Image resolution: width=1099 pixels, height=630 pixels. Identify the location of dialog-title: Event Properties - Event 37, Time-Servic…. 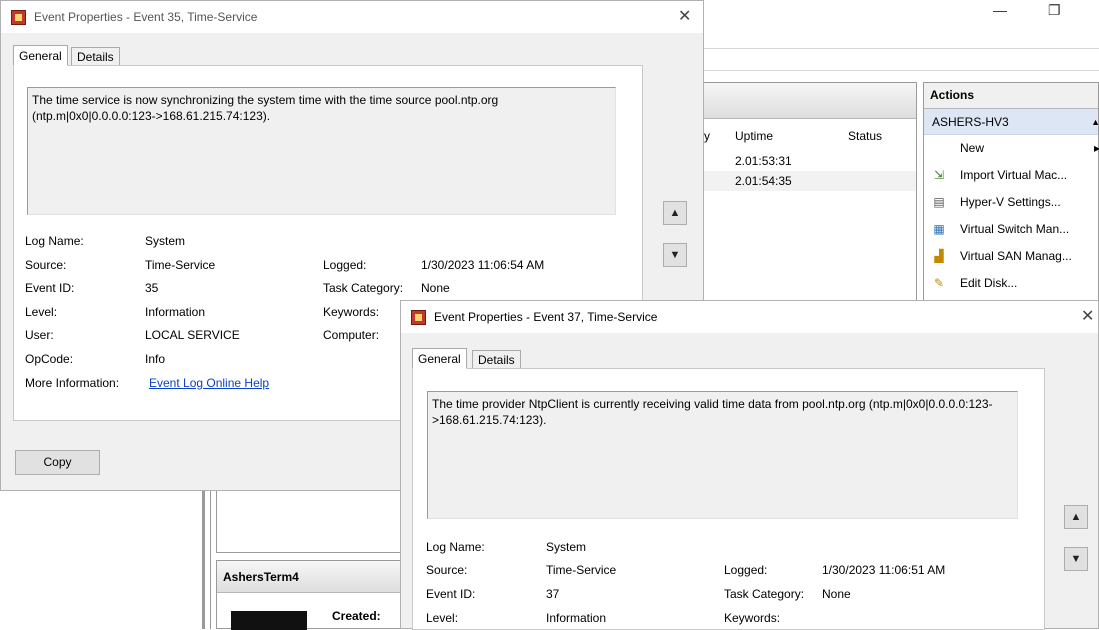
(546, 317).